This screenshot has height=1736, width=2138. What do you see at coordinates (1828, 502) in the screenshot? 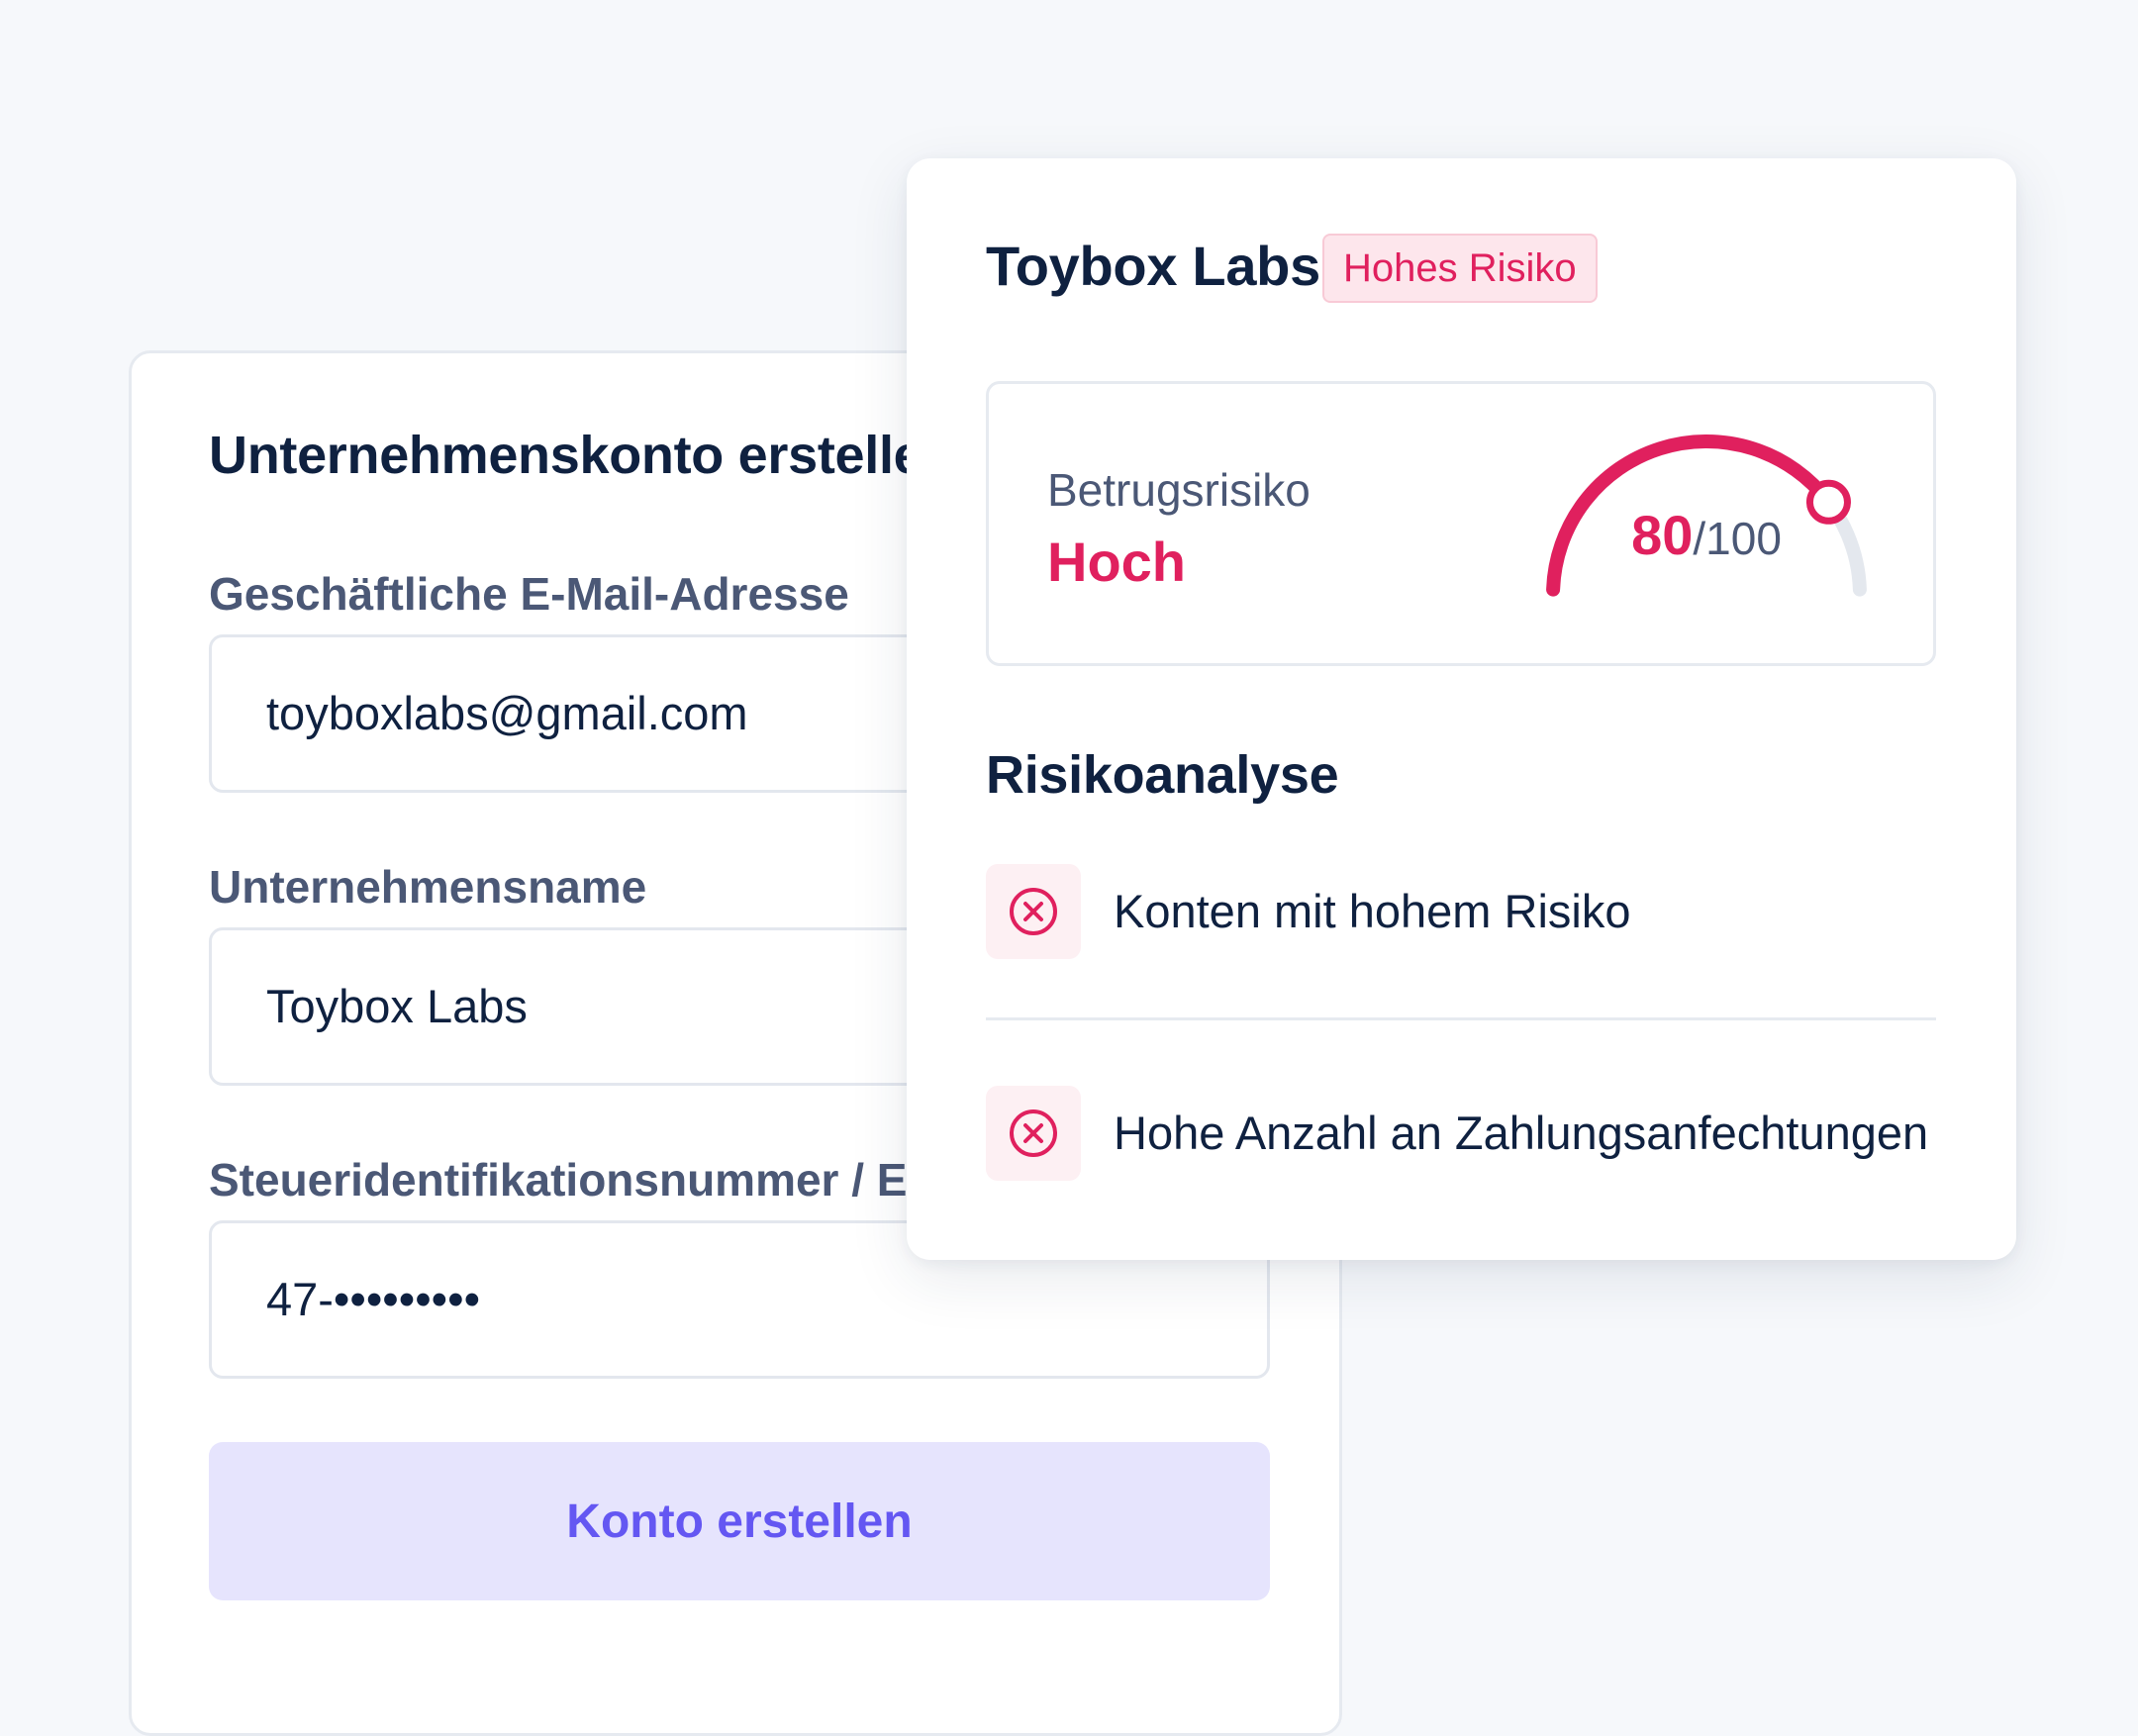
I see `gauge-knob` at bounding box center [1828, 502].